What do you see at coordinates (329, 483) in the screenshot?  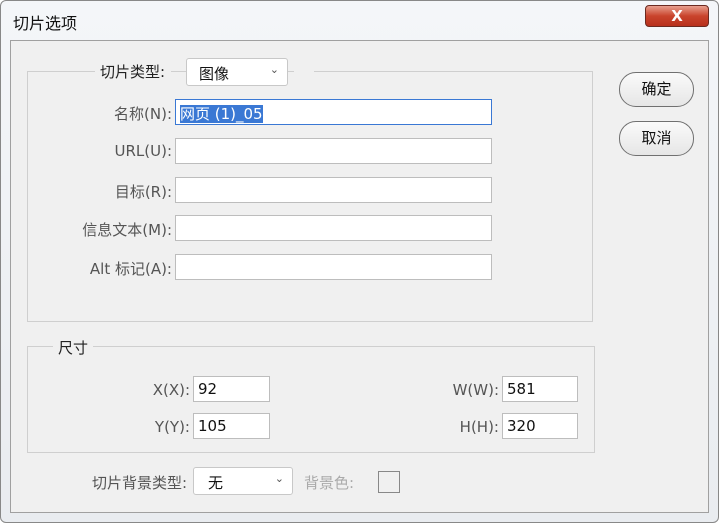 I see `background-color-label: 背景色:` at bounding box center [329, 483].